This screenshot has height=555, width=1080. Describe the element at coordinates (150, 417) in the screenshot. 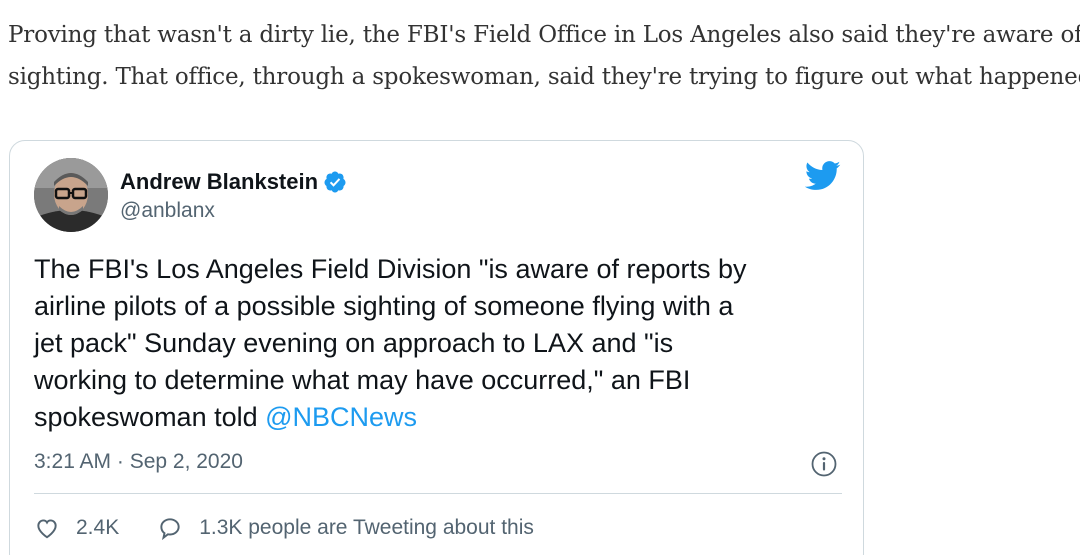

I see `tweet-text-tail: spokeswoman told` at that location.